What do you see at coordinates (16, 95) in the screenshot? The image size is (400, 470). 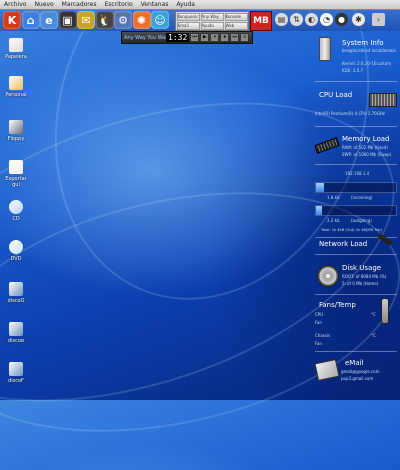 I see `desktop-icon-label: Personal` at bounding box center [16, 95].